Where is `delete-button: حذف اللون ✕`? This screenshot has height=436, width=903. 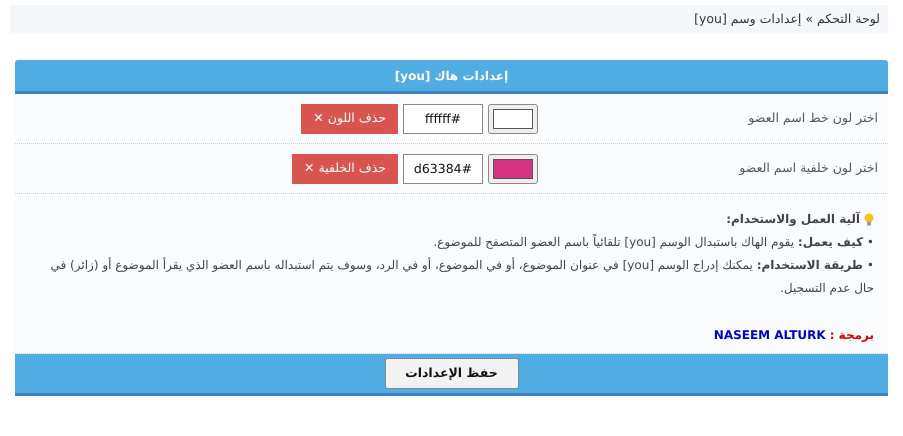 delete-button: حذف اللون ✕ is located at coordinates (349, 119).